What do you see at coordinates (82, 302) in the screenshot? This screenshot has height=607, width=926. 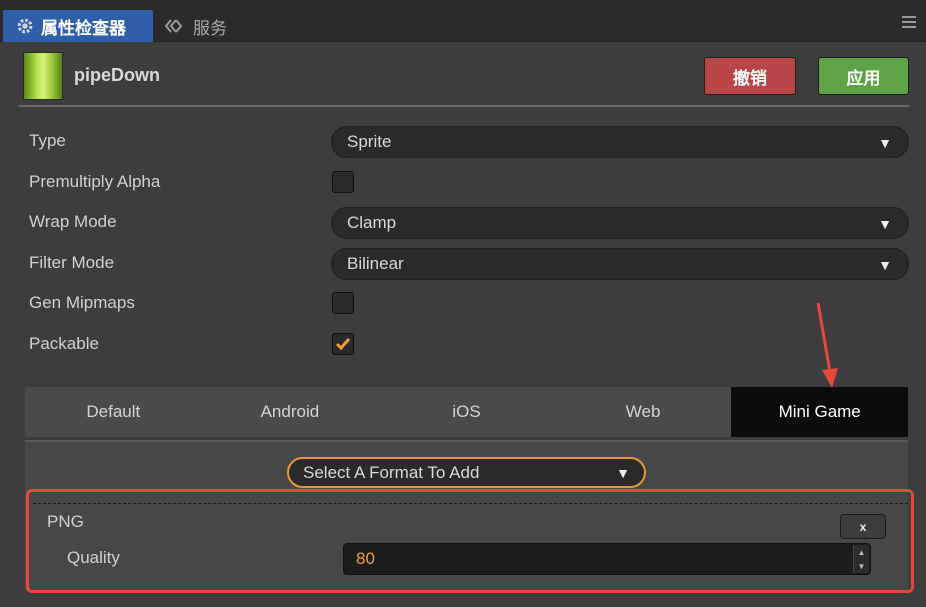 I see `gen-mipmaps-label: Gen Mipmaps` at bounding box center [82, 302].